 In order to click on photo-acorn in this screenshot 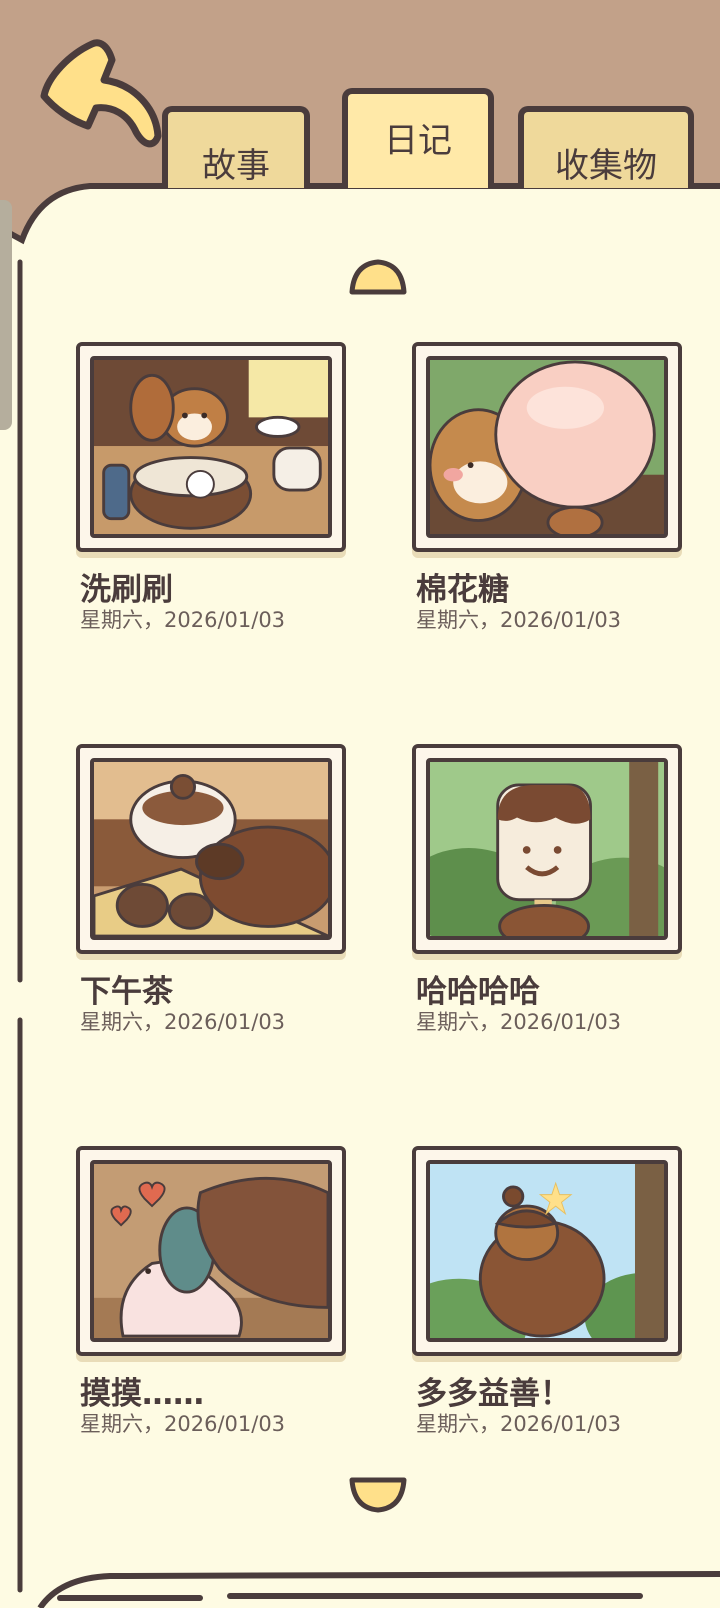, I will do `click(547, 1251)`.